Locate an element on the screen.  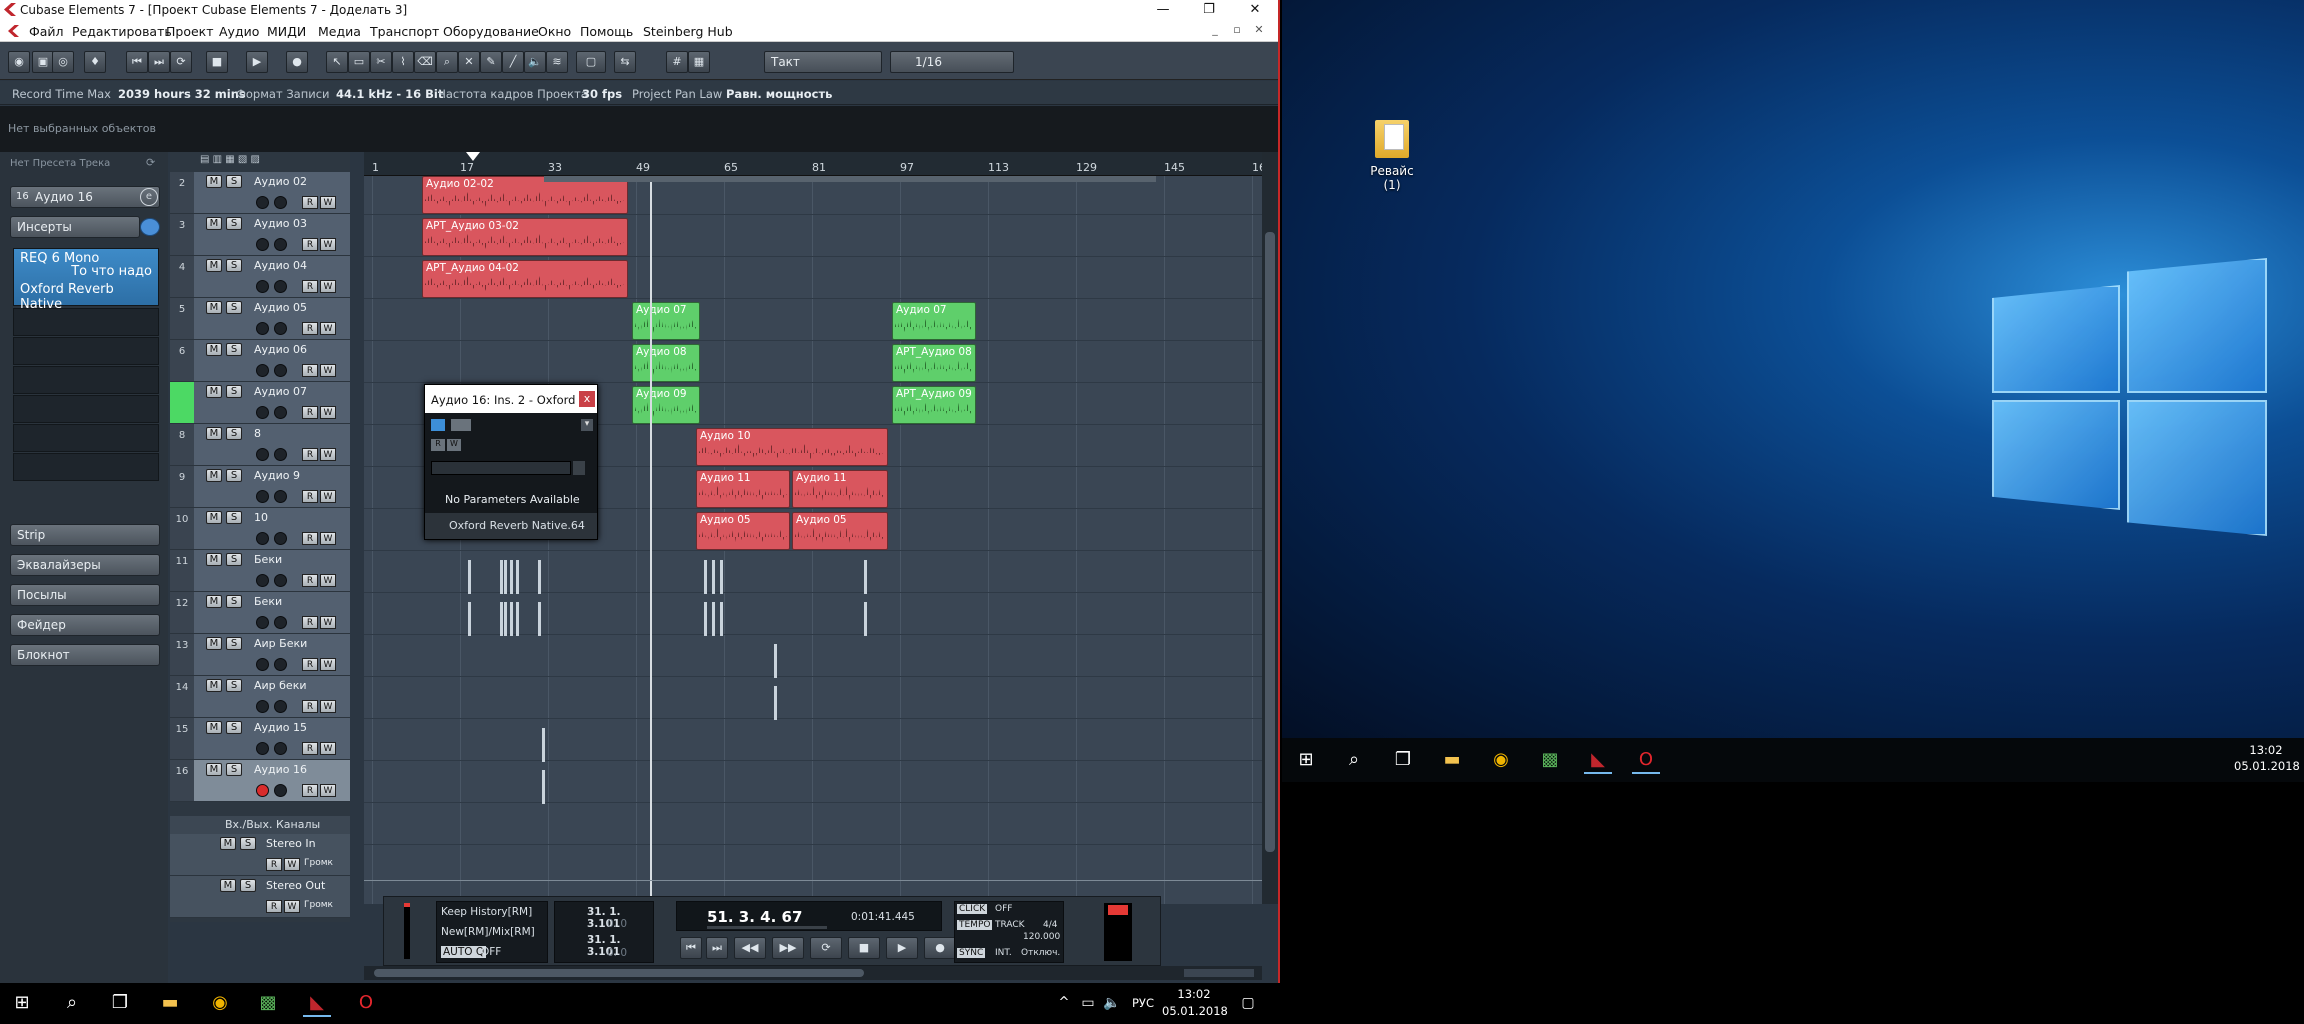
go-to-end-button: ⏭ is located at coordinates (159, 62).